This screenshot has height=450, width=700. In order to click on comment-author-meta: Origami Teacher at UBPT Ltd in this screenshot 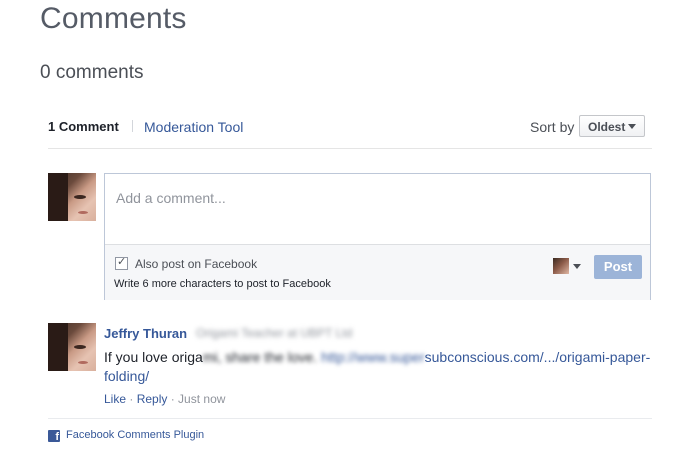, I will do `click(274, 333)`.